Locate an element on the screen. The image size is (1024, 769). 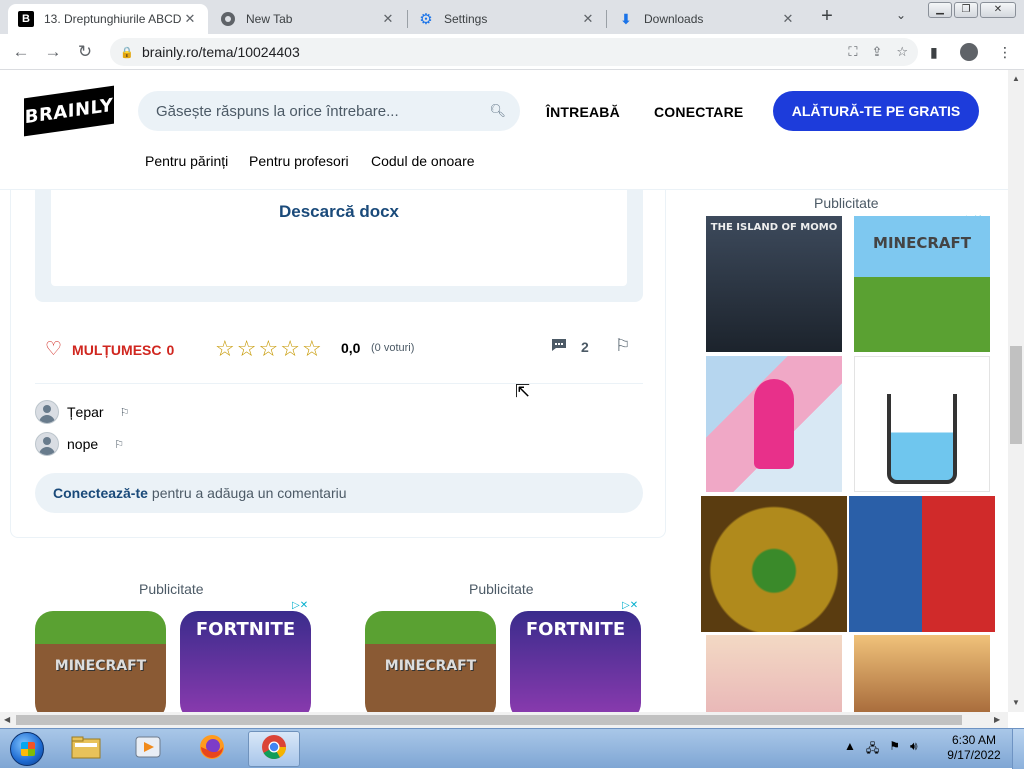
address-bar: 🔒 brainly.ro/tema/10024403 ⛶ ⇪ ☆ is located at coordinates (514, 52).